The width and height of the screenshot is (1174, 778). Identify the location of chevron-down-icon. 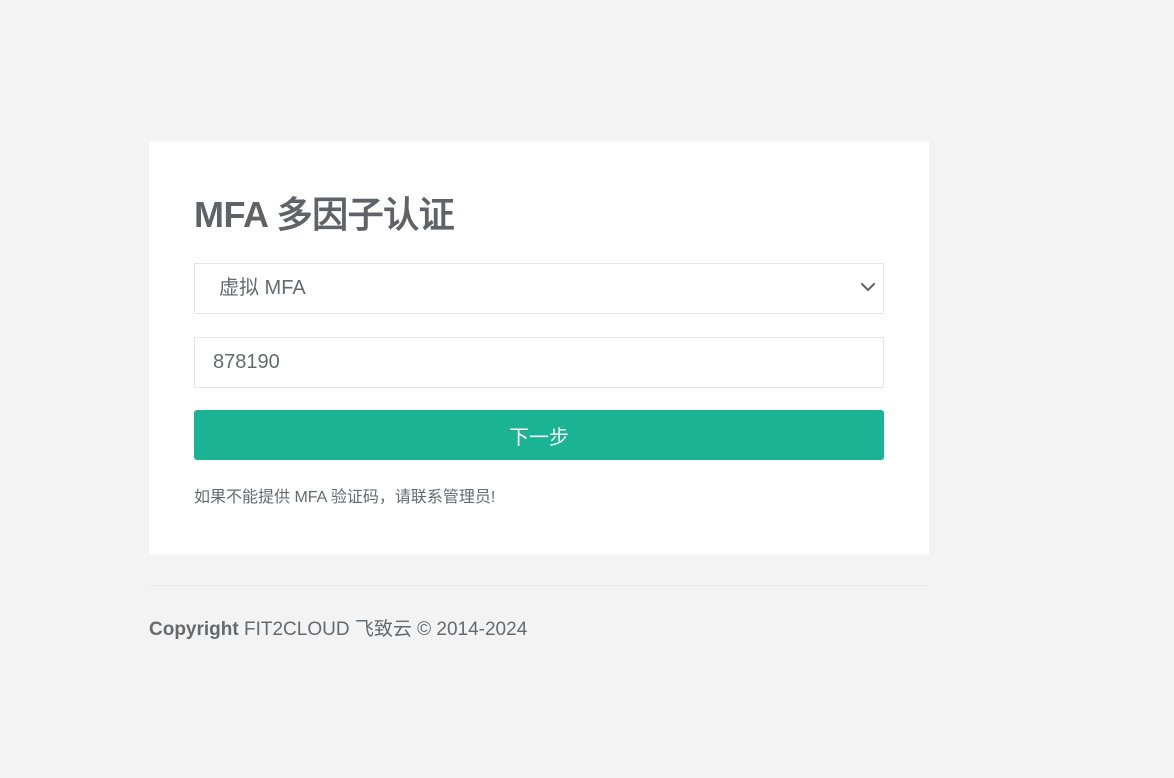
(868, 287).